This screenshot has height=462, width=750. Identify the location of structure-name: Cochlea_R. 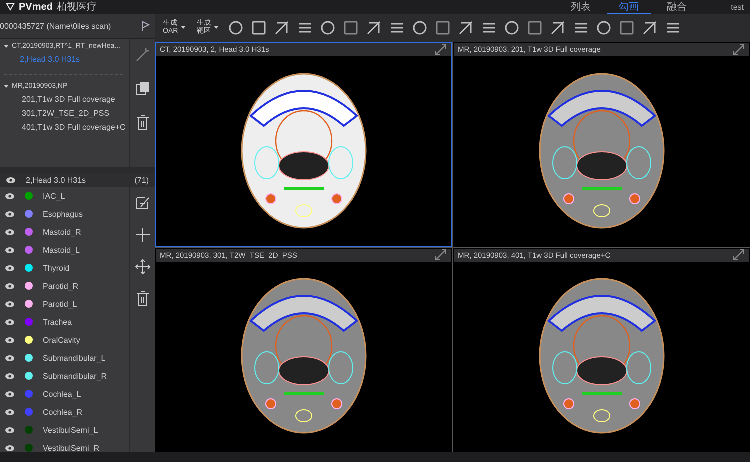
(63, 412).